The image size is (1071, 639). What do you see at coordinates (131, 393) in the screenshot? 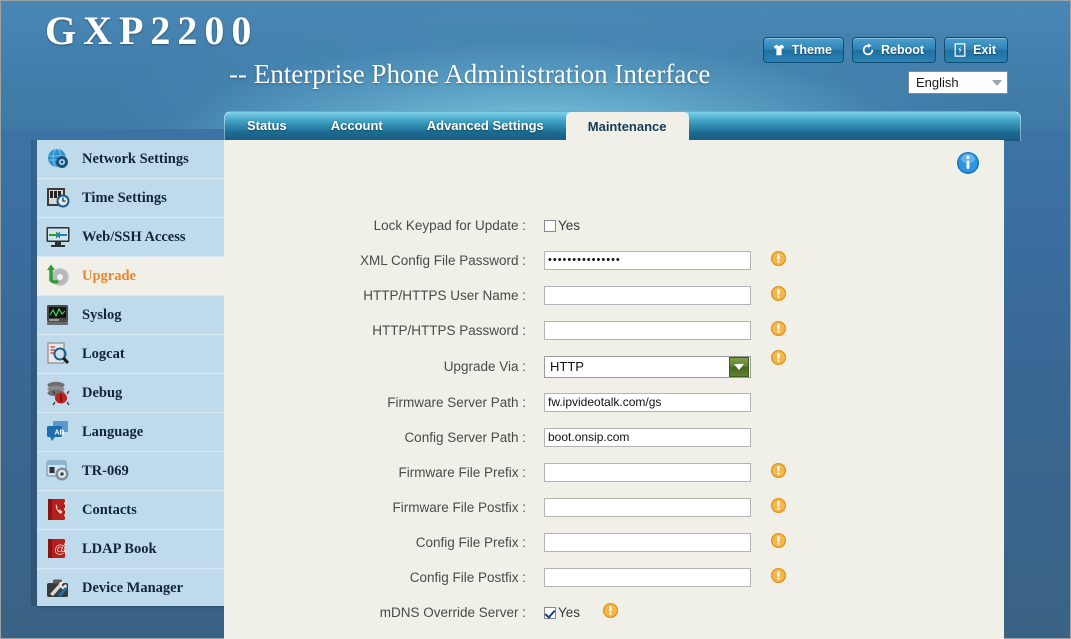
I see `sidebar-item-debug: Debug` at bounding box center [131, 393].